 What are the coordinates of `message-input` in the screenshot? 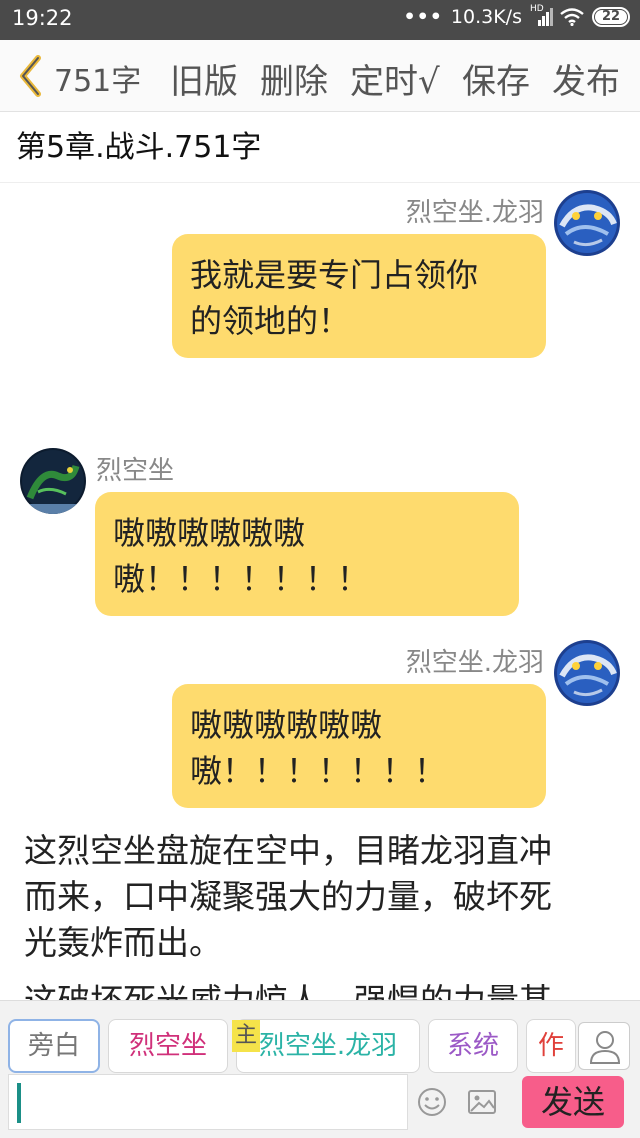 It's located at (208, 1102).